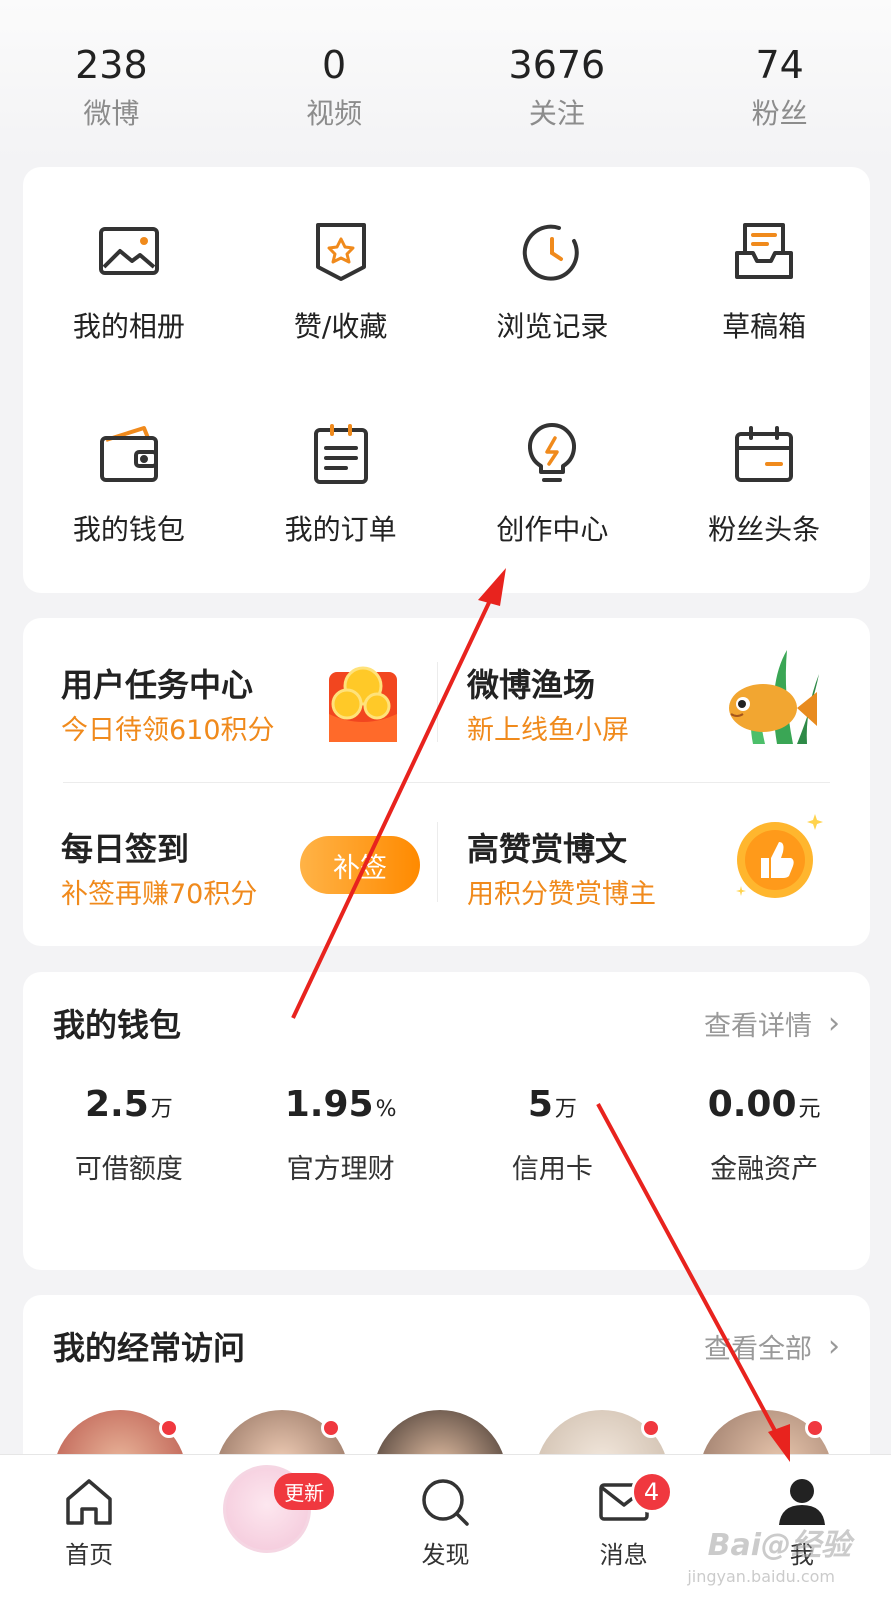 Image resolution: width=891 pixels, height=1600 pixels. Describe the element at coordinates (553, 1135) in the screenshot. I see `wallet-item-credit-card: 5万 信用卡` at that location.